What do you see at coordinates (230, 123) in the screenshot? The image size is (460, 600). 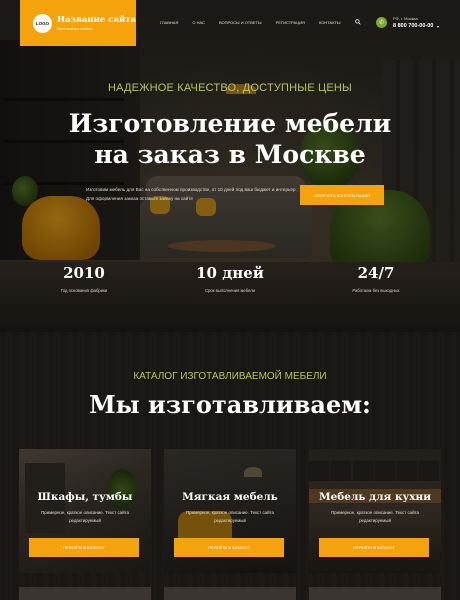 I see `hero-title-line: Изготовление мебели` at bounding box center [230, 123].